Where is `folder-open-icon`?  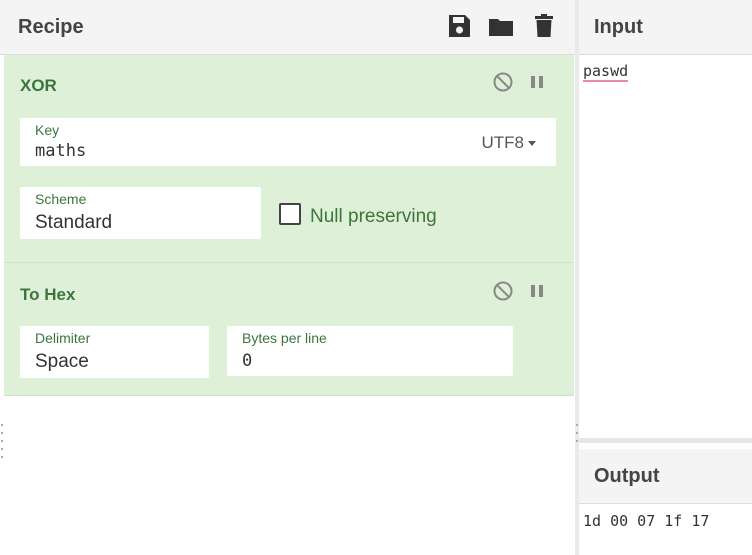 folder-open-icon is located at coordinates (501, 26).